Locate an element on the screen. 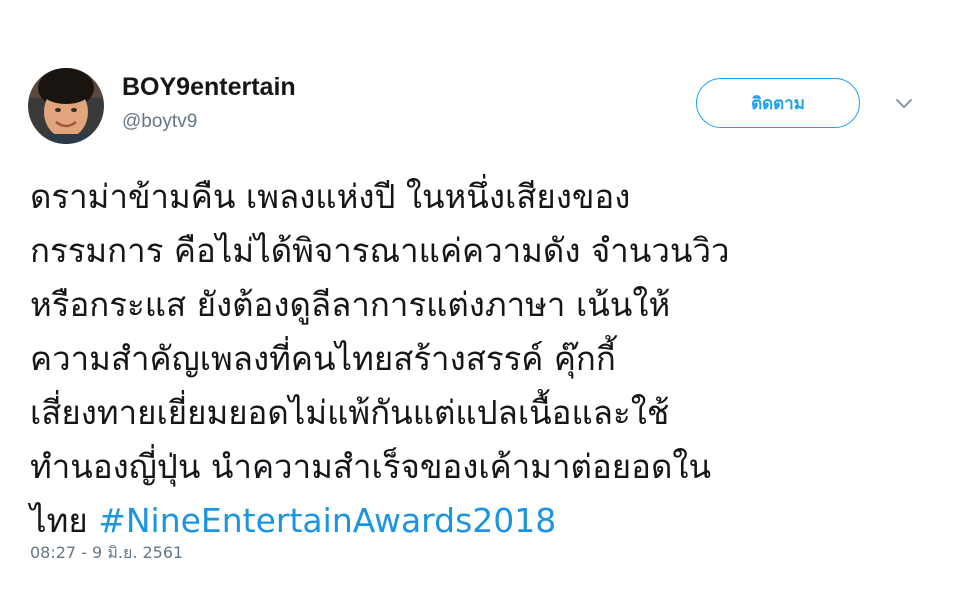  chevron-down-icon is located at coordinates (904, 104).